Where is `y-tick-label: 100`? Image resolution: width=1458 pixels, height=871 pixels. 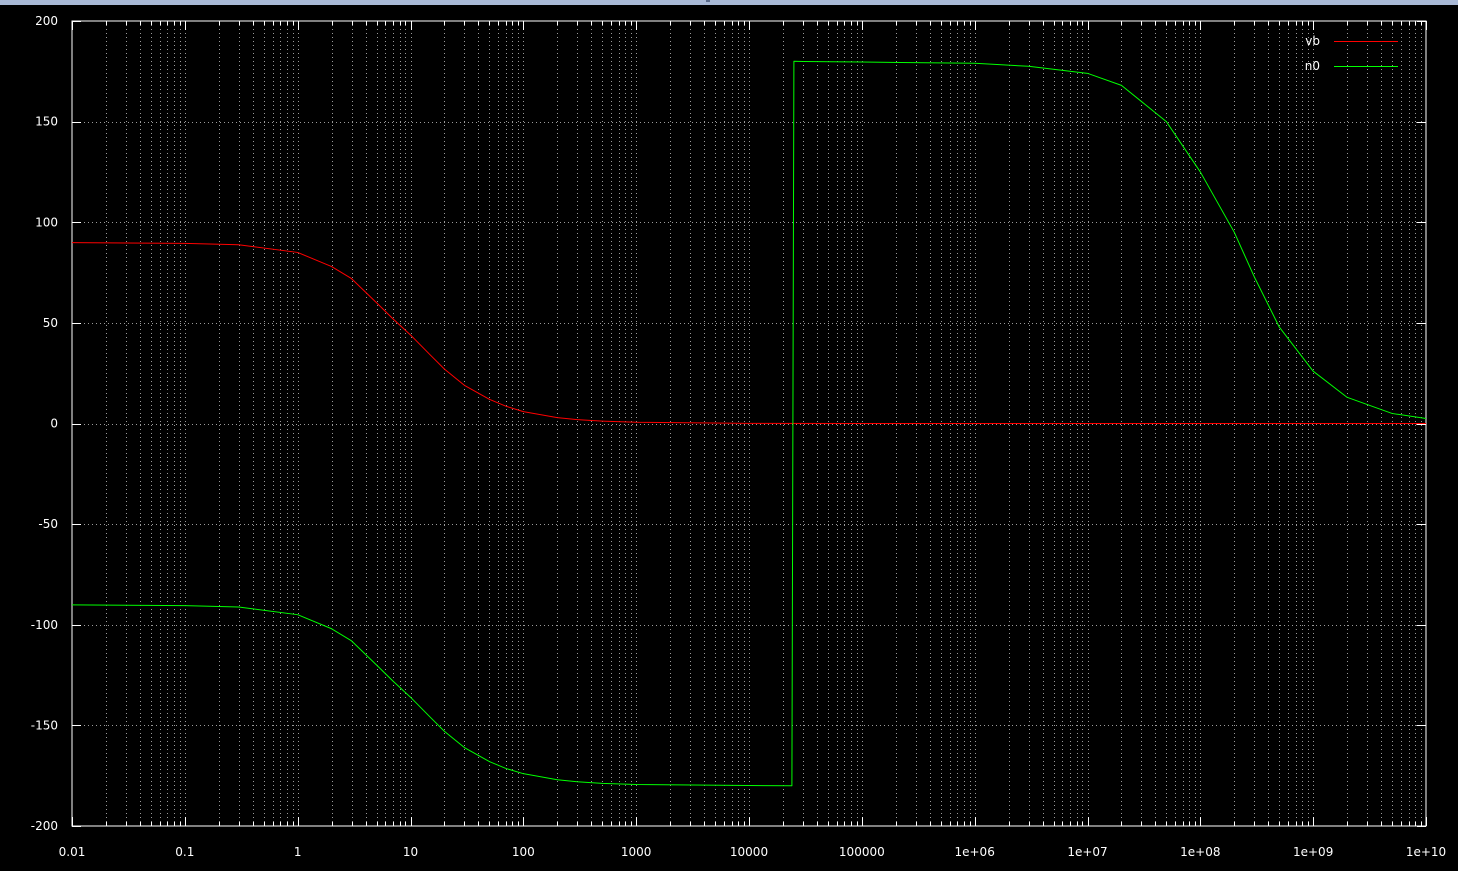
y-tick-label: 100 is located at coordinates (46, 222).